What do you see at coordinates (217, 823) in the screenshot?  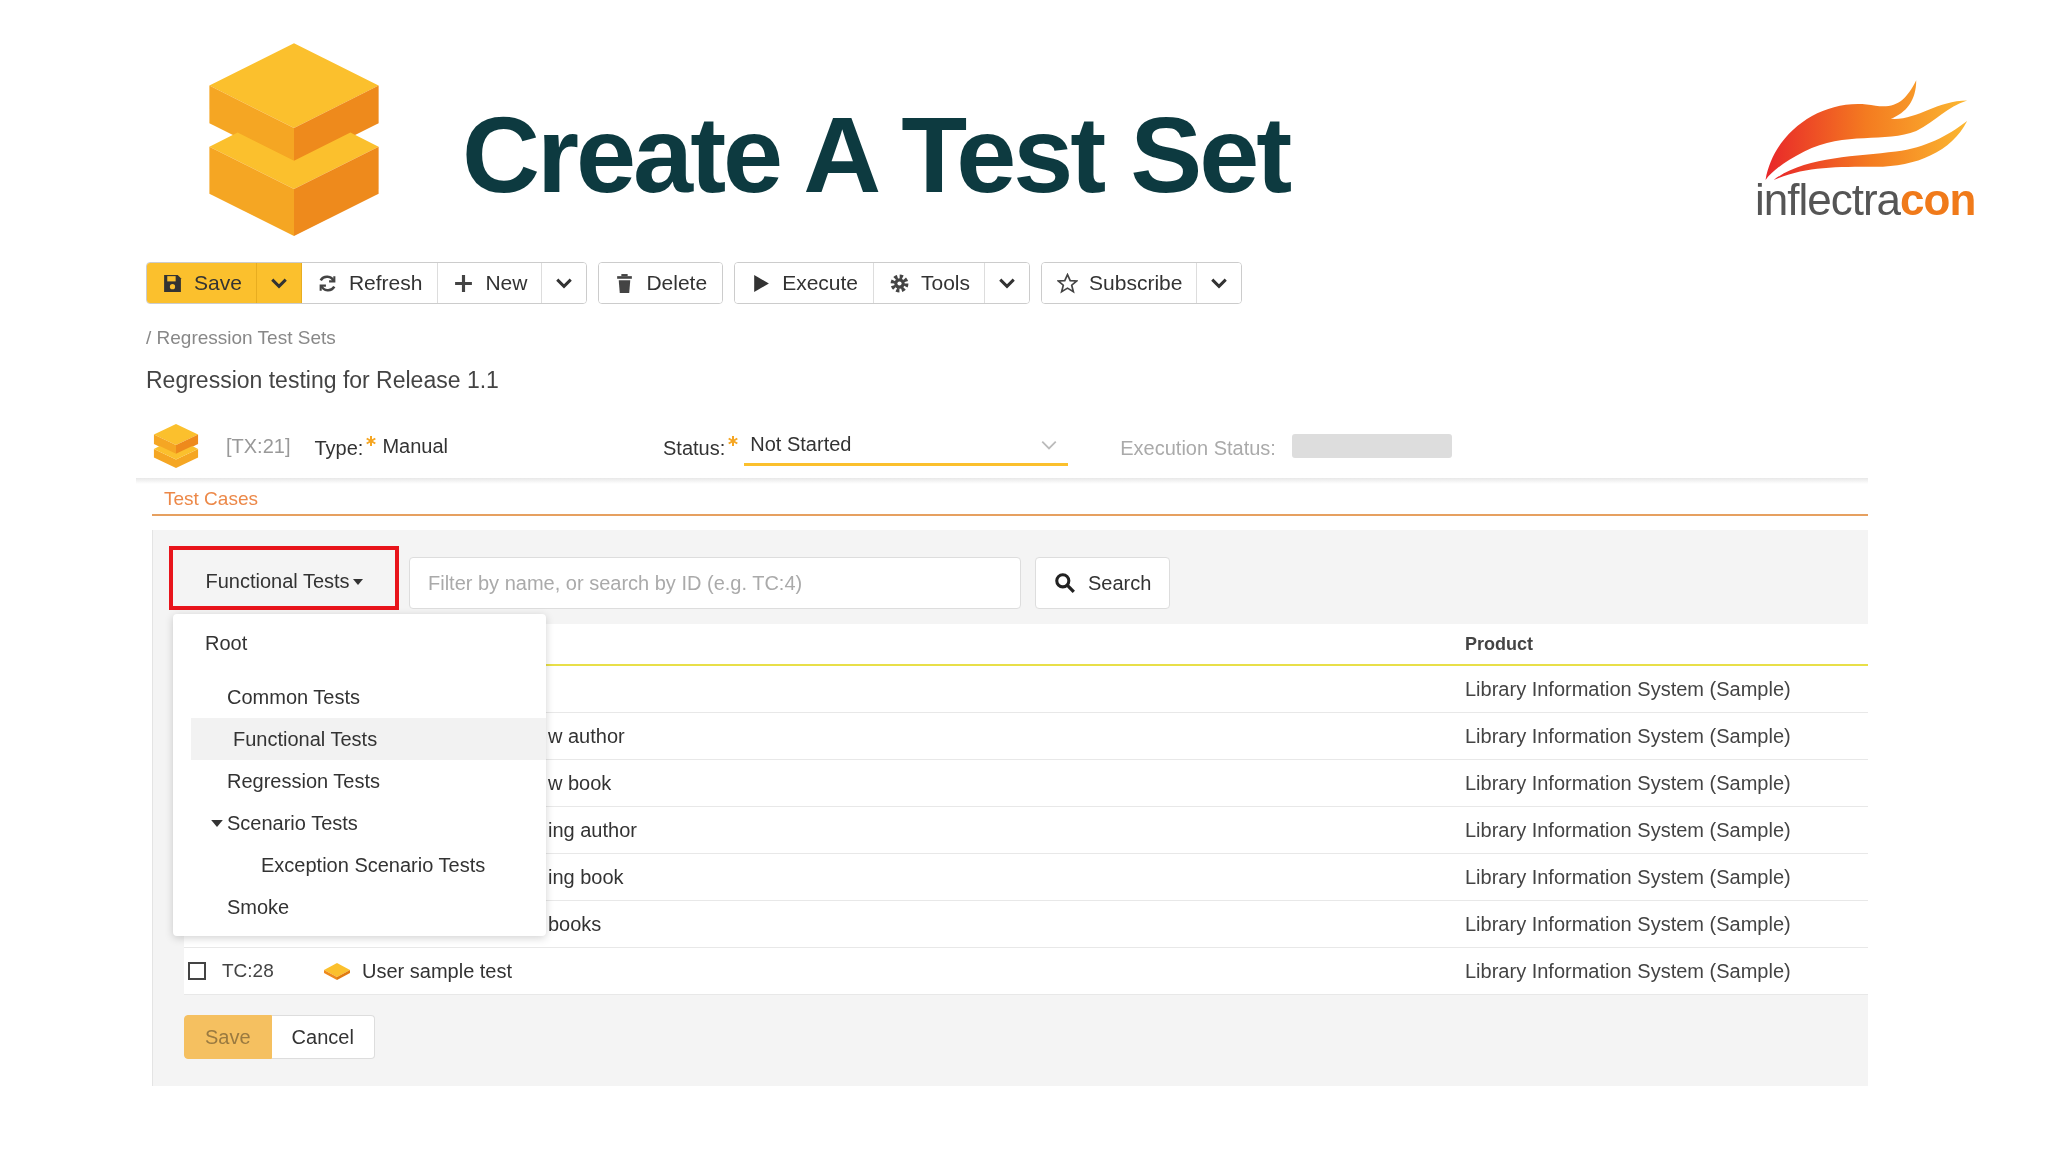 I see `expand-caret-icon` at bounding box center [217, 823].